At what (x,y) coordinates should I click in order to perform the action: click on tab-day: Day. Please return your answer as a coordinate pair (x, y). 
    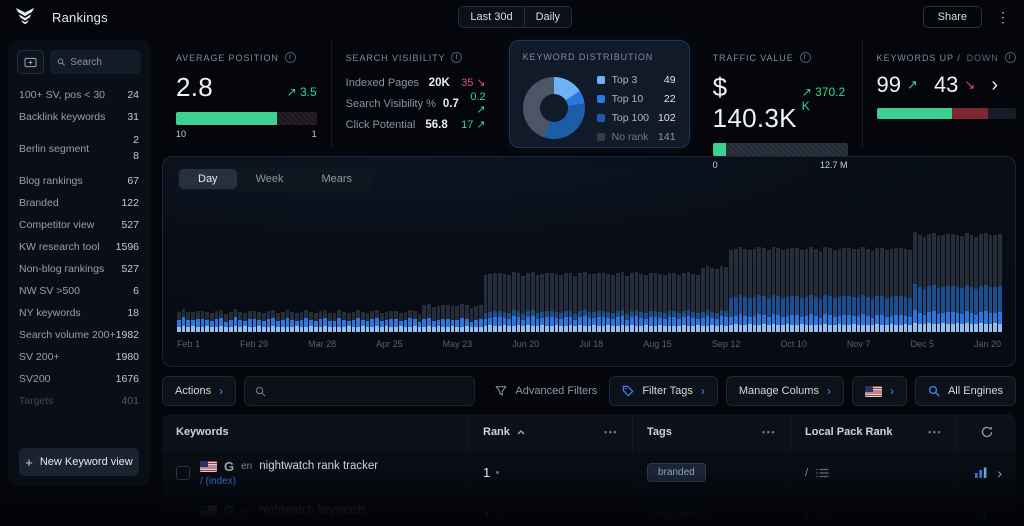
    Looking at the image, I should click on (208, 179).